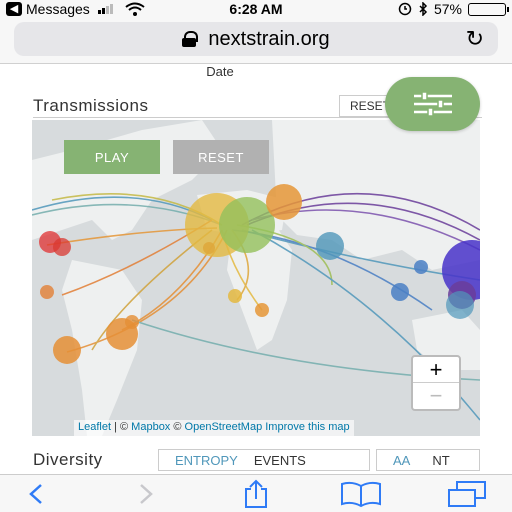  Describe the element at coordinates (221, 157) in the screenshot. I see `map-reset-button: RESET` at that location.